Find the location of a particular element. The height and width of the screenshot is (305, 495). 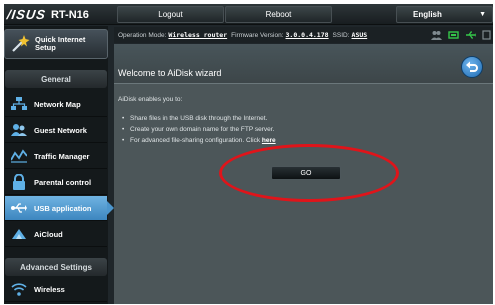

sidebar-item-parental-control: Parental control is located at coordinates (56, 182).